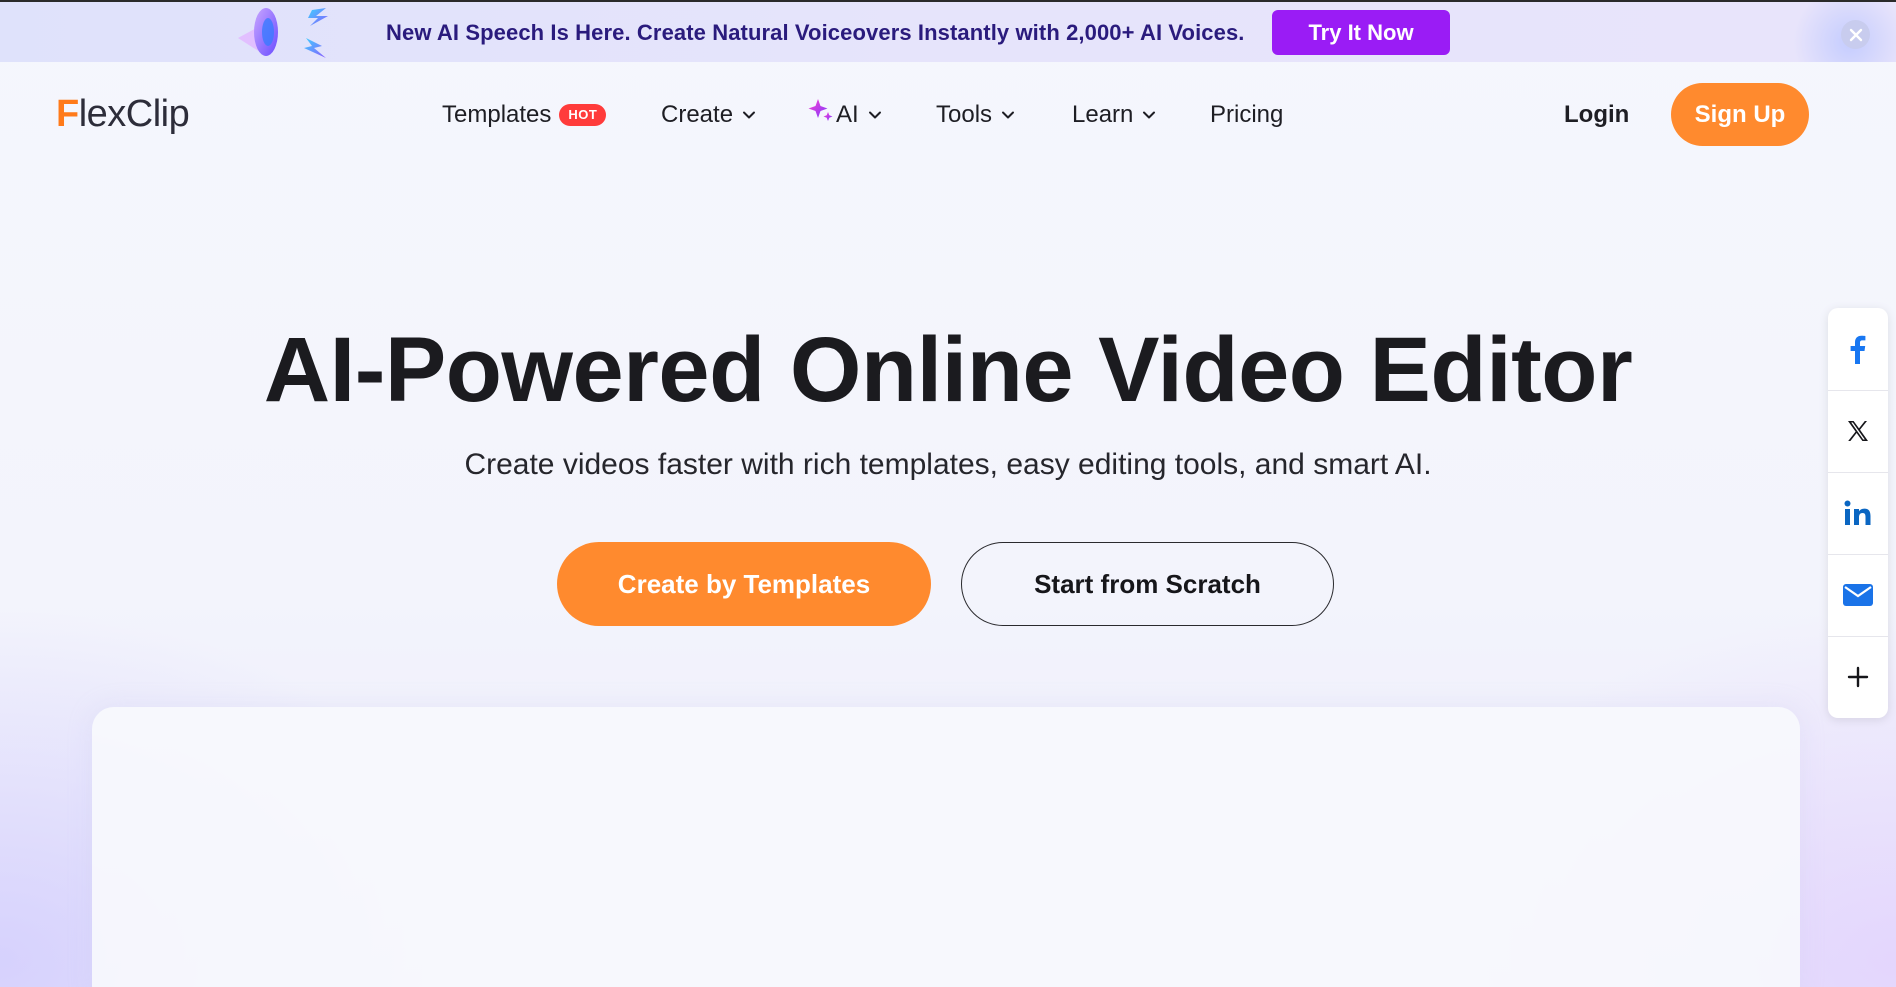  I want to click on email-icon, so click(1858, 595).